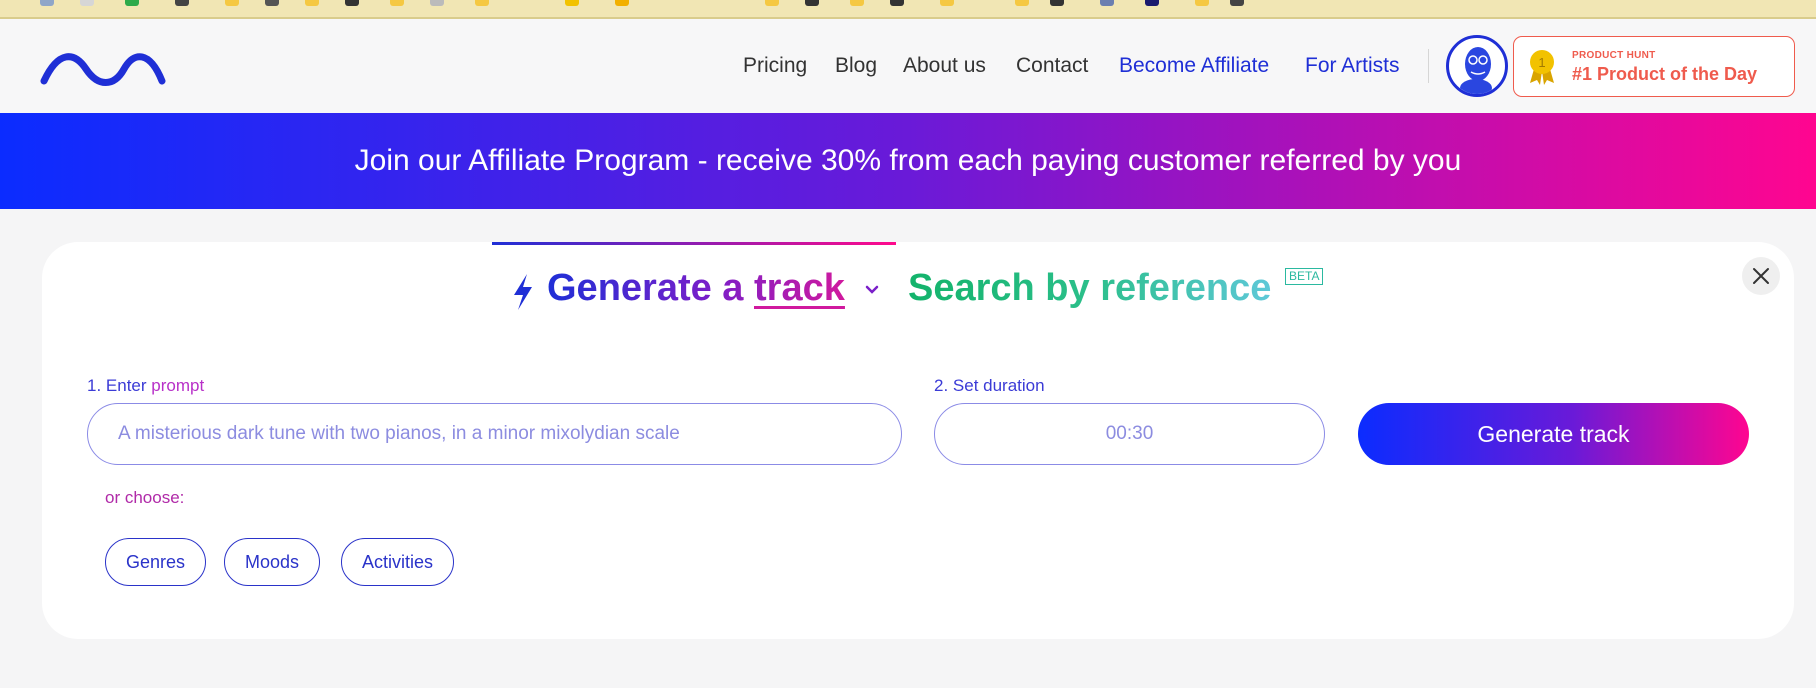 The image size is (1816, 688). Describe the element at coordinates (178, 385) in the screenshot. I see `prompt-label-word: prompt` at that location.